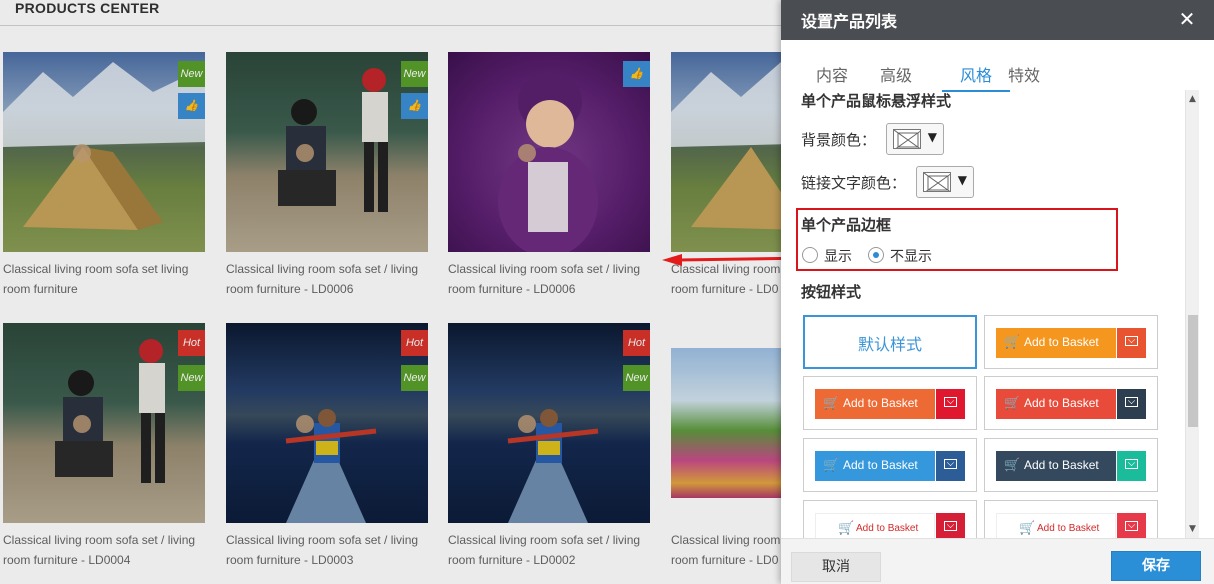 Image resolution: width=1214 pixels, height=584 pixels. Describe the element at coordinates (1193, 371) in the screenshot. I see `scrollbar-thumb` at that location.